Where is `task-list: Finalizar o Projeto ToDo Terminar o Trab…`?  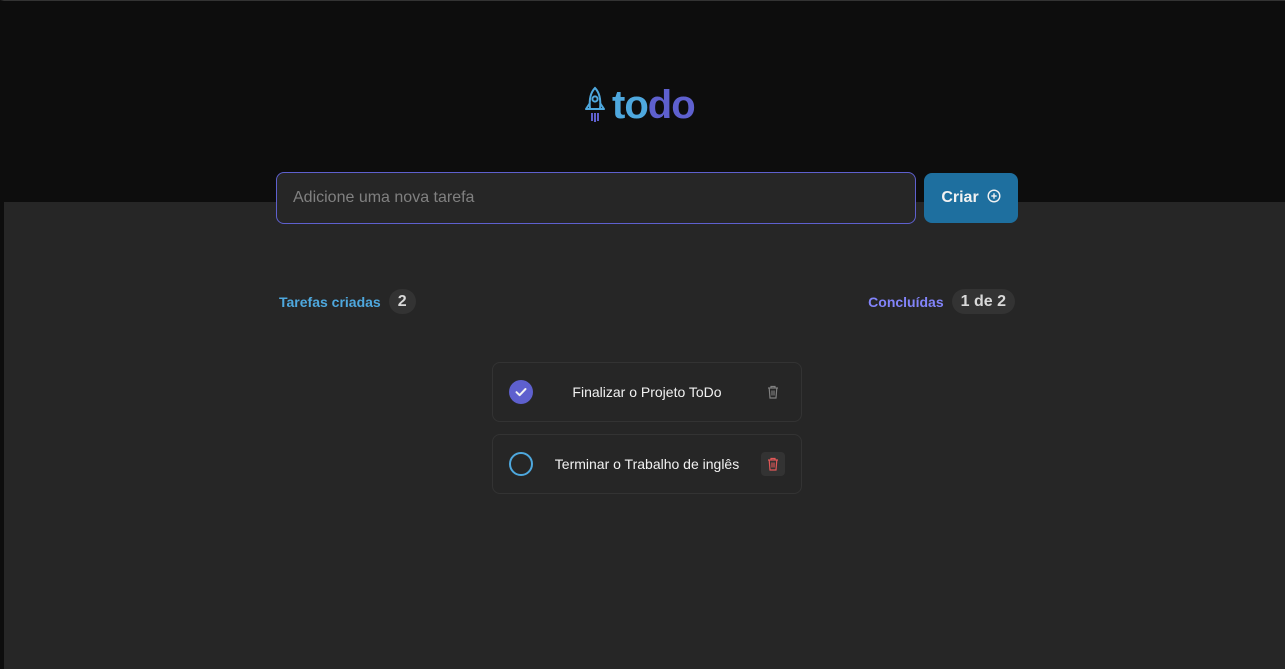
task-list: Finalizar o Projeto ToDo Terminar o Trab… is located at coordinates (647, 428).